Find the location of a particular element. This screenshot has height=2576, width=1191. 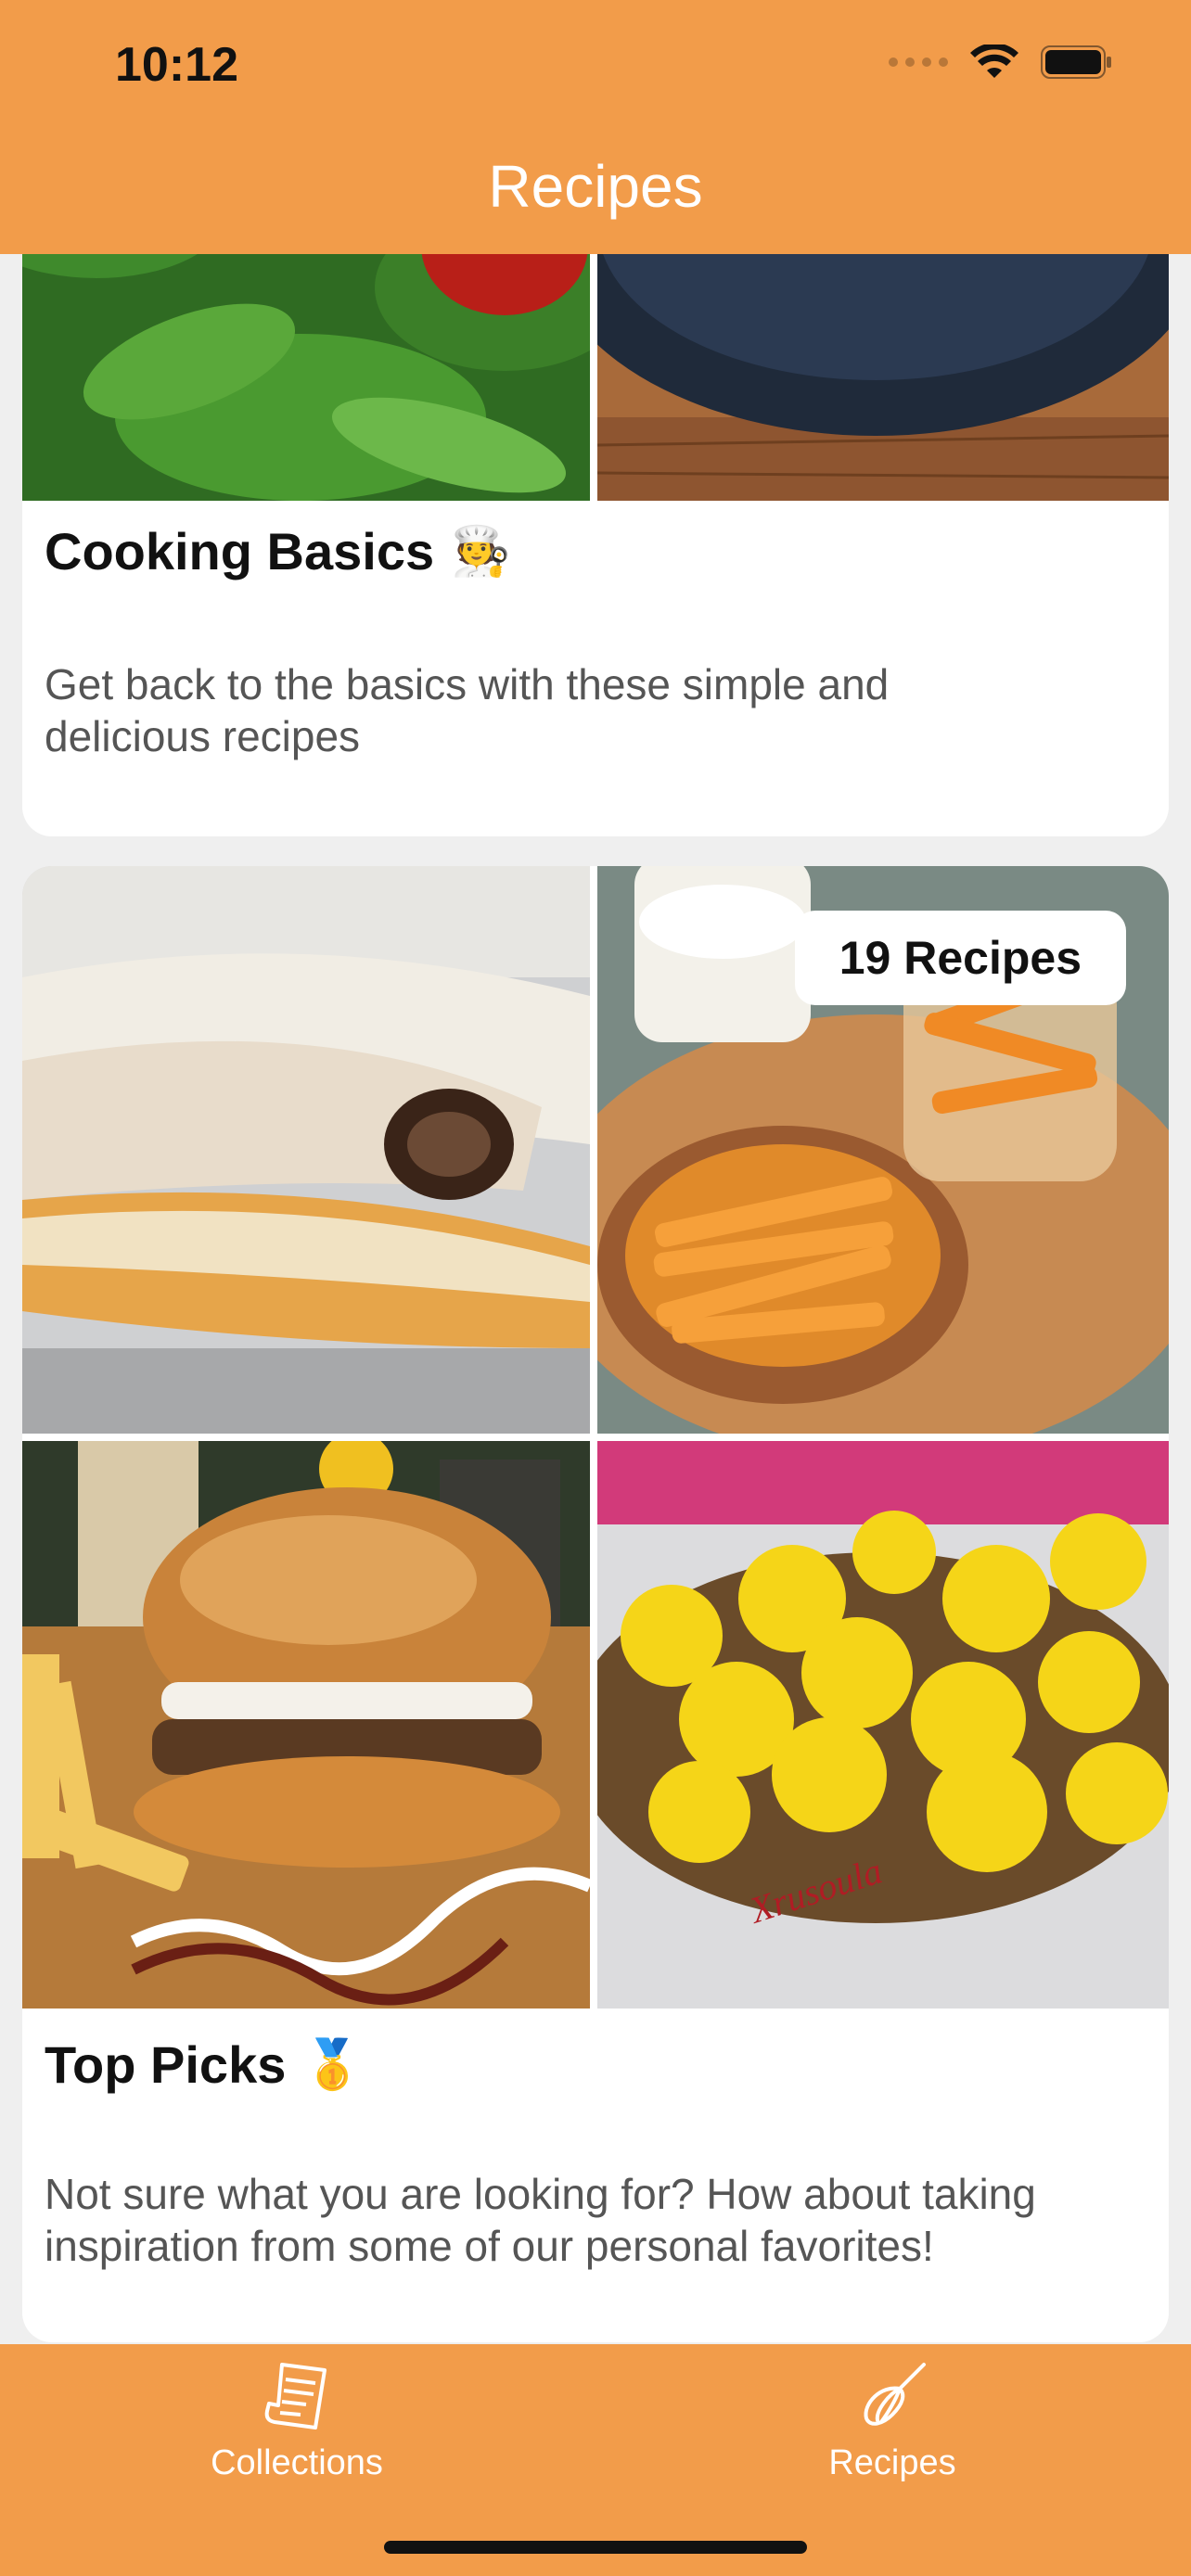

tab-recipes: Recipes is located at coordinates (892, 2420).